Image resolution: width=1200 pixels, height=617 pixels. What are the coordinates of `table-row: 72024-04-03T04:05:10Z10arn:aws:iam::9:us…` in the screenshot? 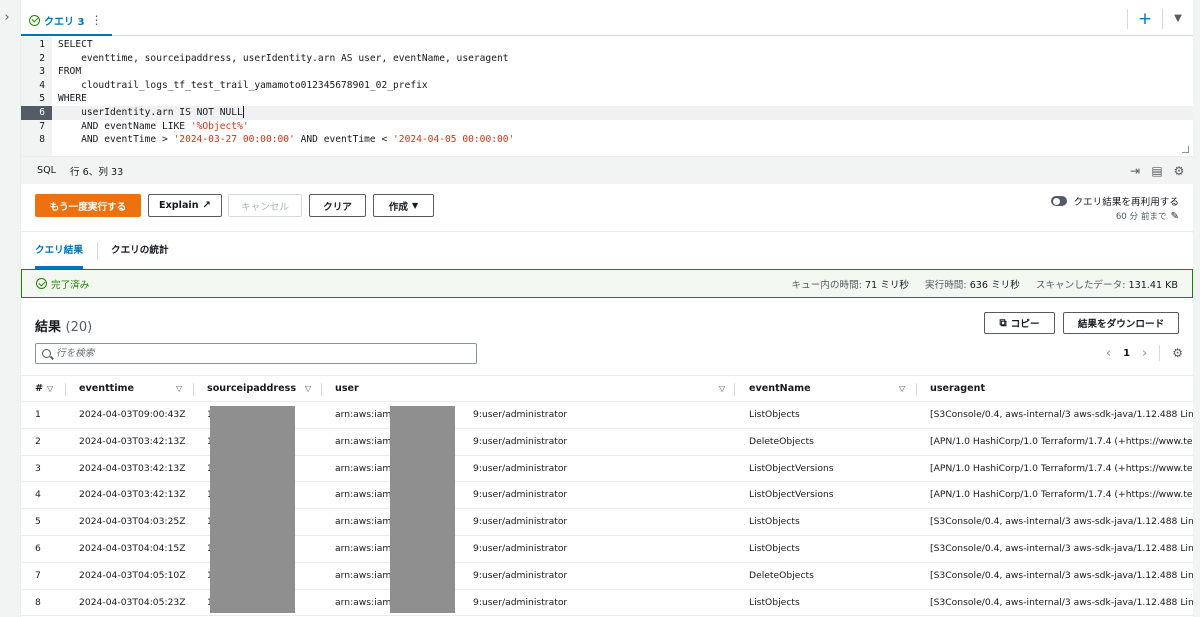 It's located at (607, 576).